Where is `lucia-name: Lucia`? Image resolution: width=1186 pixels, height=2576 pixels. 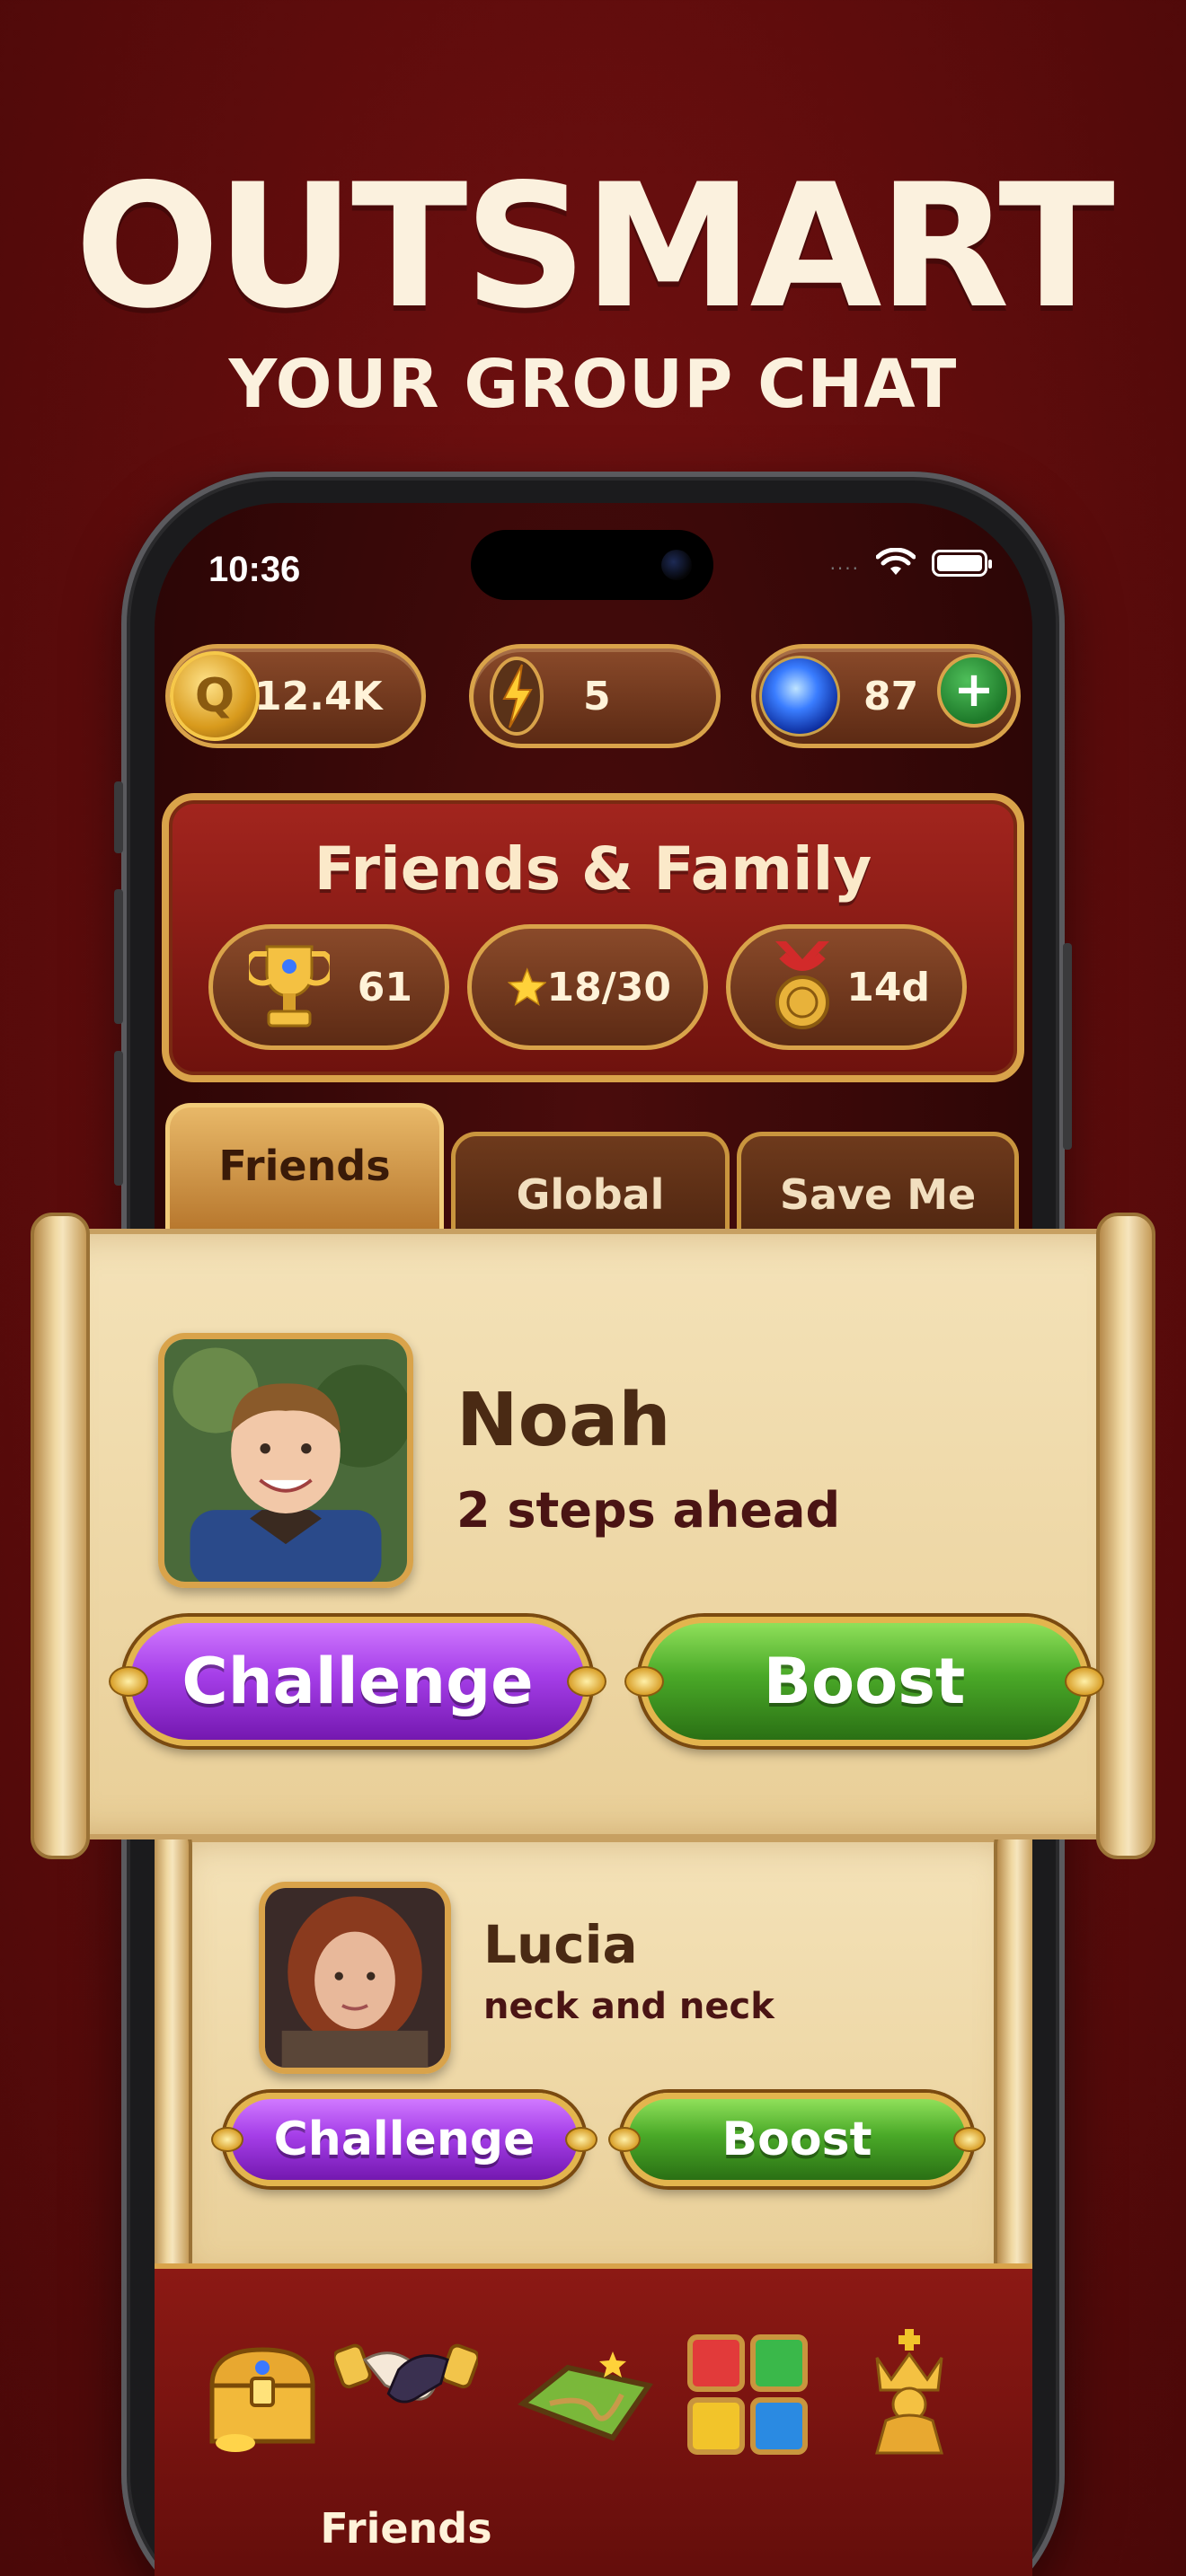 lucia-name: Lucia is located at coordinates (560, 1945).